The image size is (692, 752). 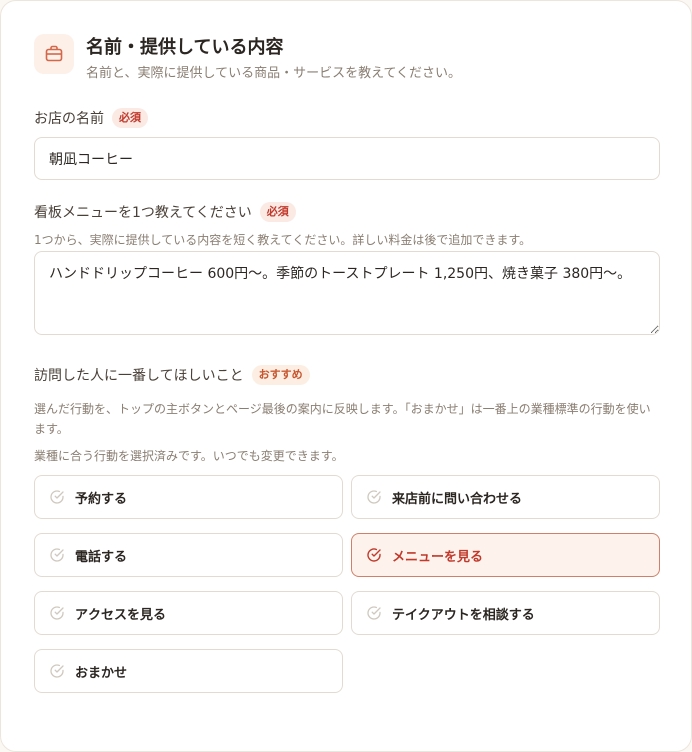 I want to click on visitor-action-label: 訪問した人に一番してほしいこと おすすめ, so click(x=172, y=375).